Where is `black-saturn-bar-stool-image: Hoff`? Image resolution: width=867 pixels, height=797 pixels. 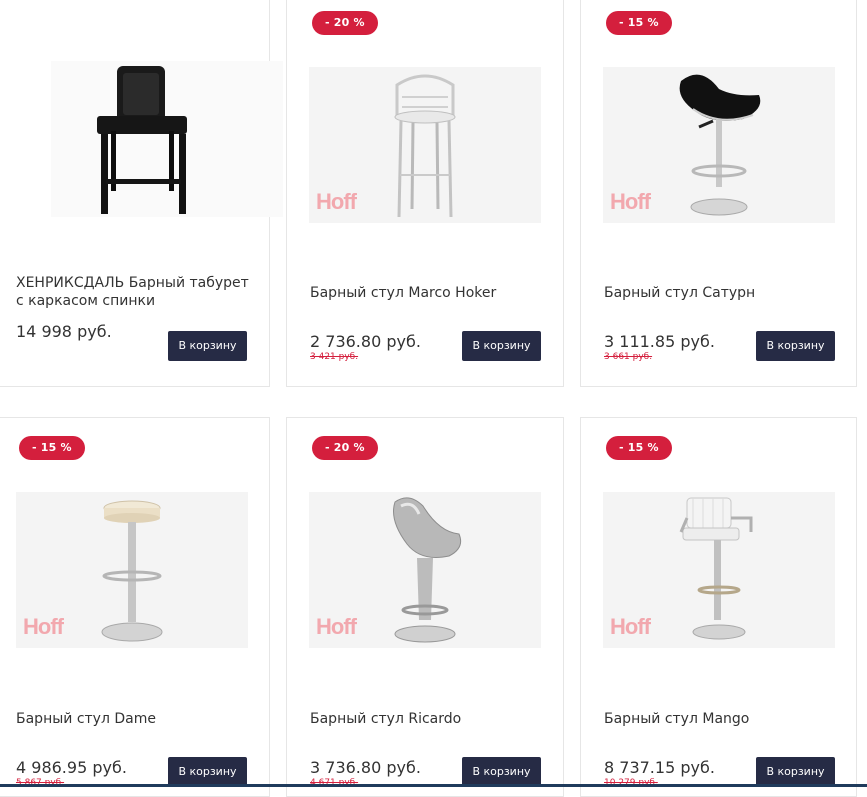 black-saturn-bar-stool-image: Hoff is located at coordinates (719, 145).